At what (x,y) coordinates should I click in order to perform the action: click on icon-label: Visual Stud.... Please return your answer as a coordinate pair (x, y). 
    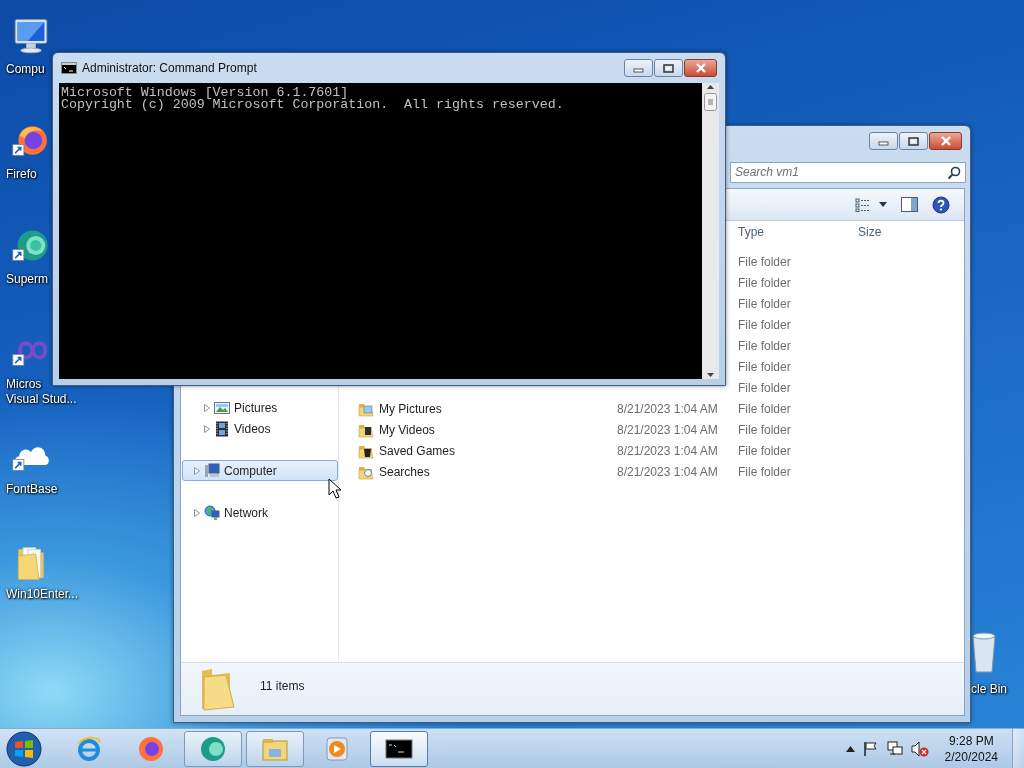
    Looking at the image, I should click on (41, 399).